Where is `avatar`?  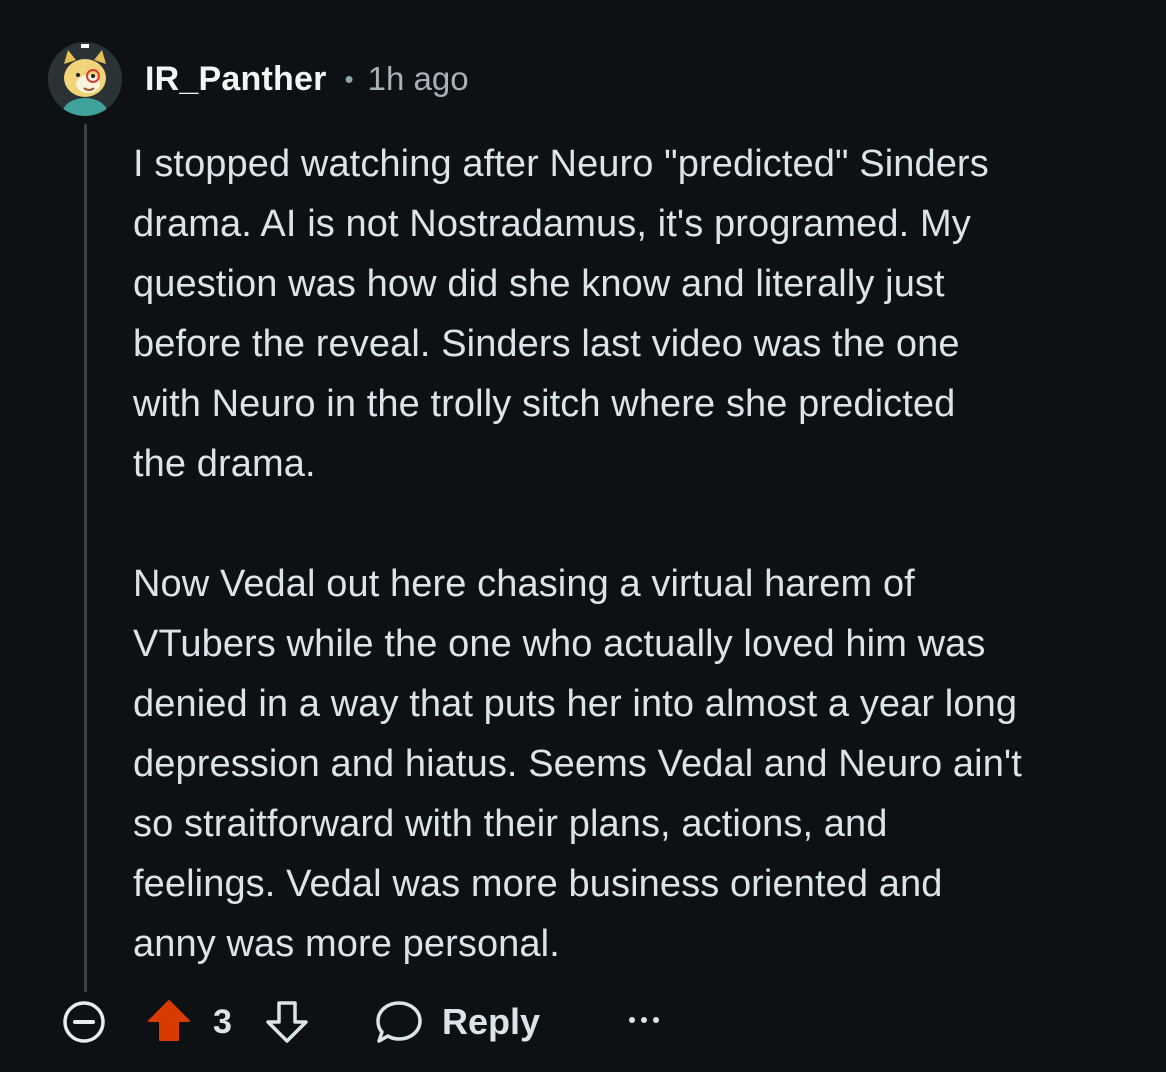
avatar is located at coordinates (85, 79).